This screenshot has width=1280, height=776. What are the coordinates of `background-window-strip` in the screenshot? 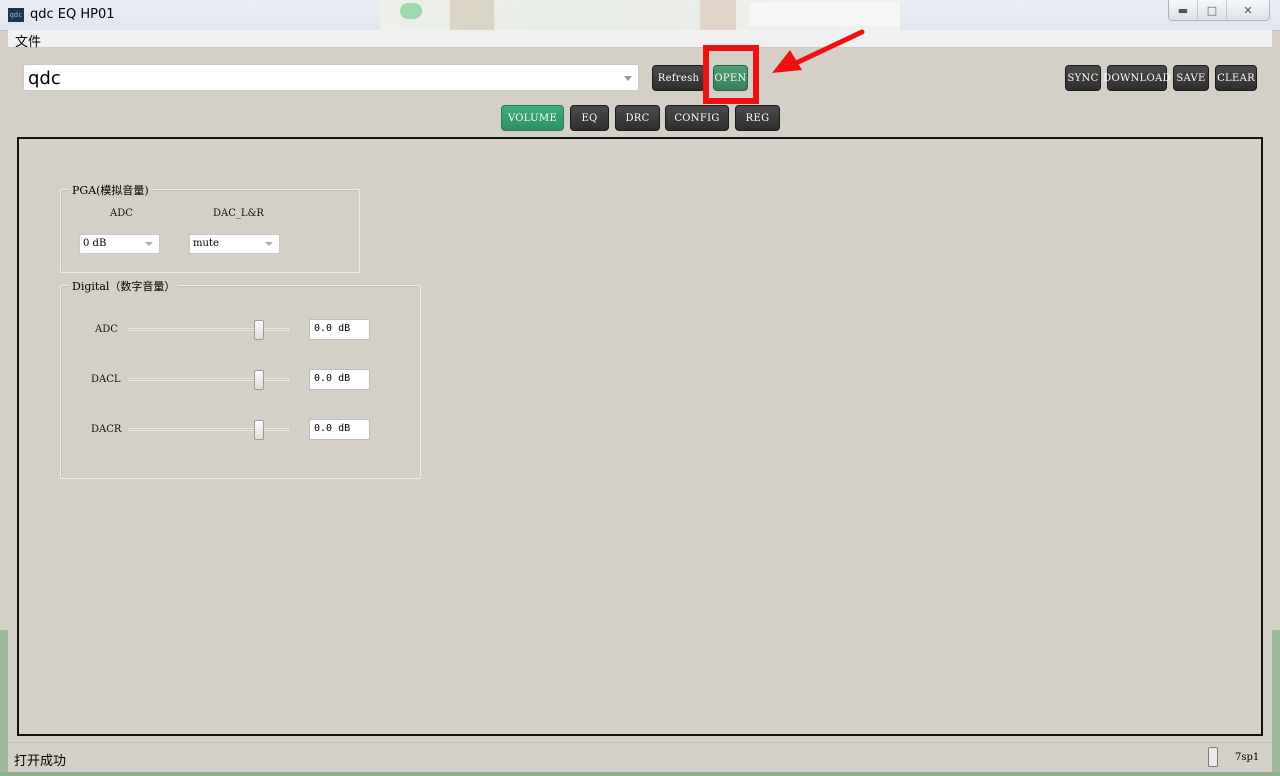 It's located at (640, 15).